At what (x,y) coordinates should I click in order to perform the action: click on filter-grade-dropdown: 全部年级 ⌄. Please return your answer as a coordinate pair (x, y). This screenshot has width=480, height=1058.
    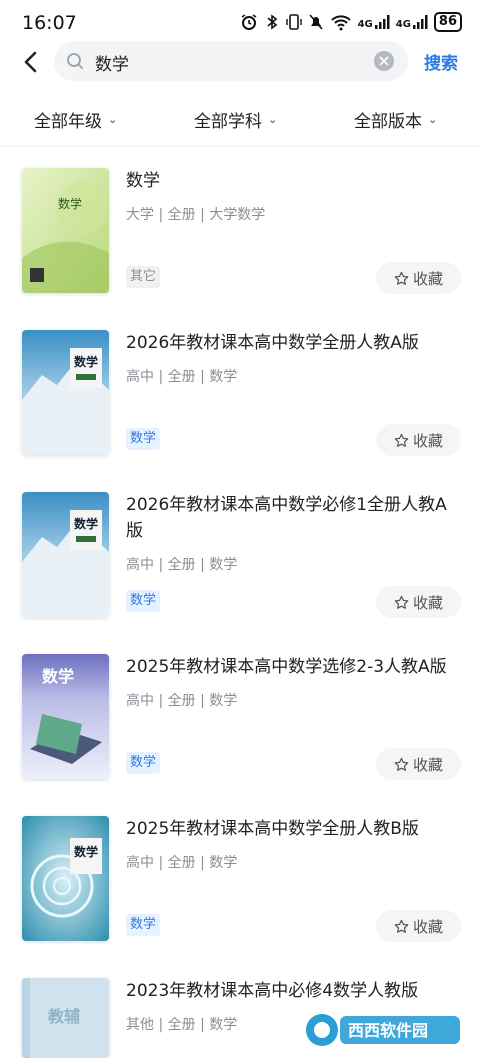
    Looking at the image, I should click on (75, 119).